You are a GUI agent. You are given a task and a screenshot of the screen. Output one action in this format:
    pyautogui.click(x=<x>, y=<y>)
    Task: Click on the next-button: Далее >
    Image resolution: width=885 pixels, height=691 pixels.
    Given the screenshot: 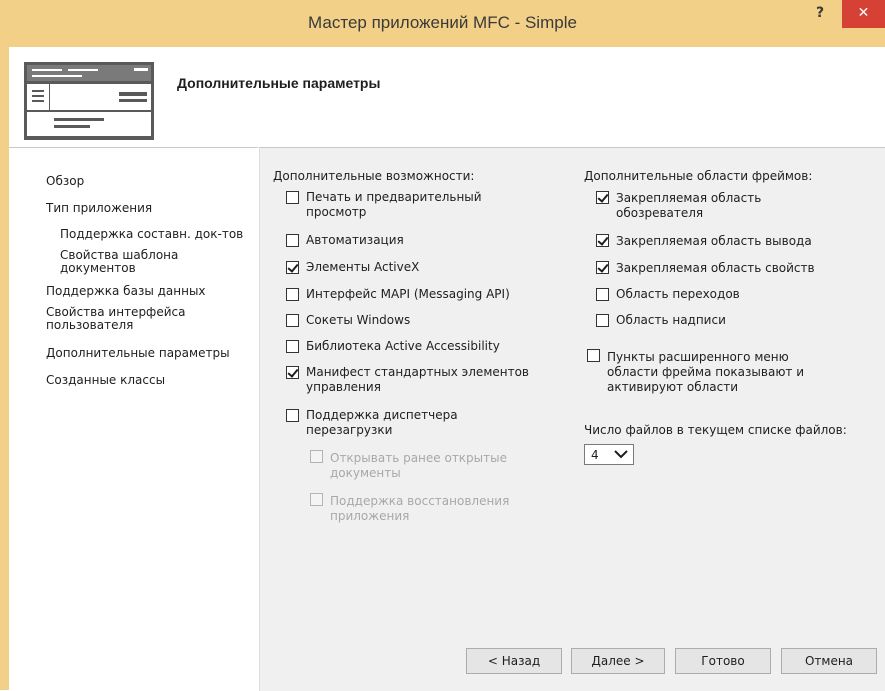 What is the action you would take?
    pyautogui.click(x=618, y=661)
    